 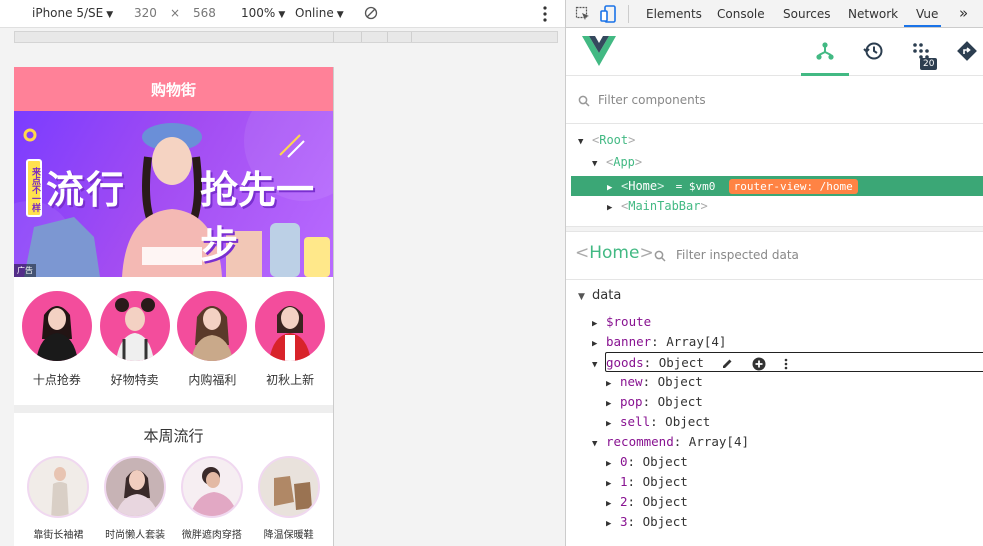 I want to click on recommend-item: 内购福利, so click(x=212, y=348).